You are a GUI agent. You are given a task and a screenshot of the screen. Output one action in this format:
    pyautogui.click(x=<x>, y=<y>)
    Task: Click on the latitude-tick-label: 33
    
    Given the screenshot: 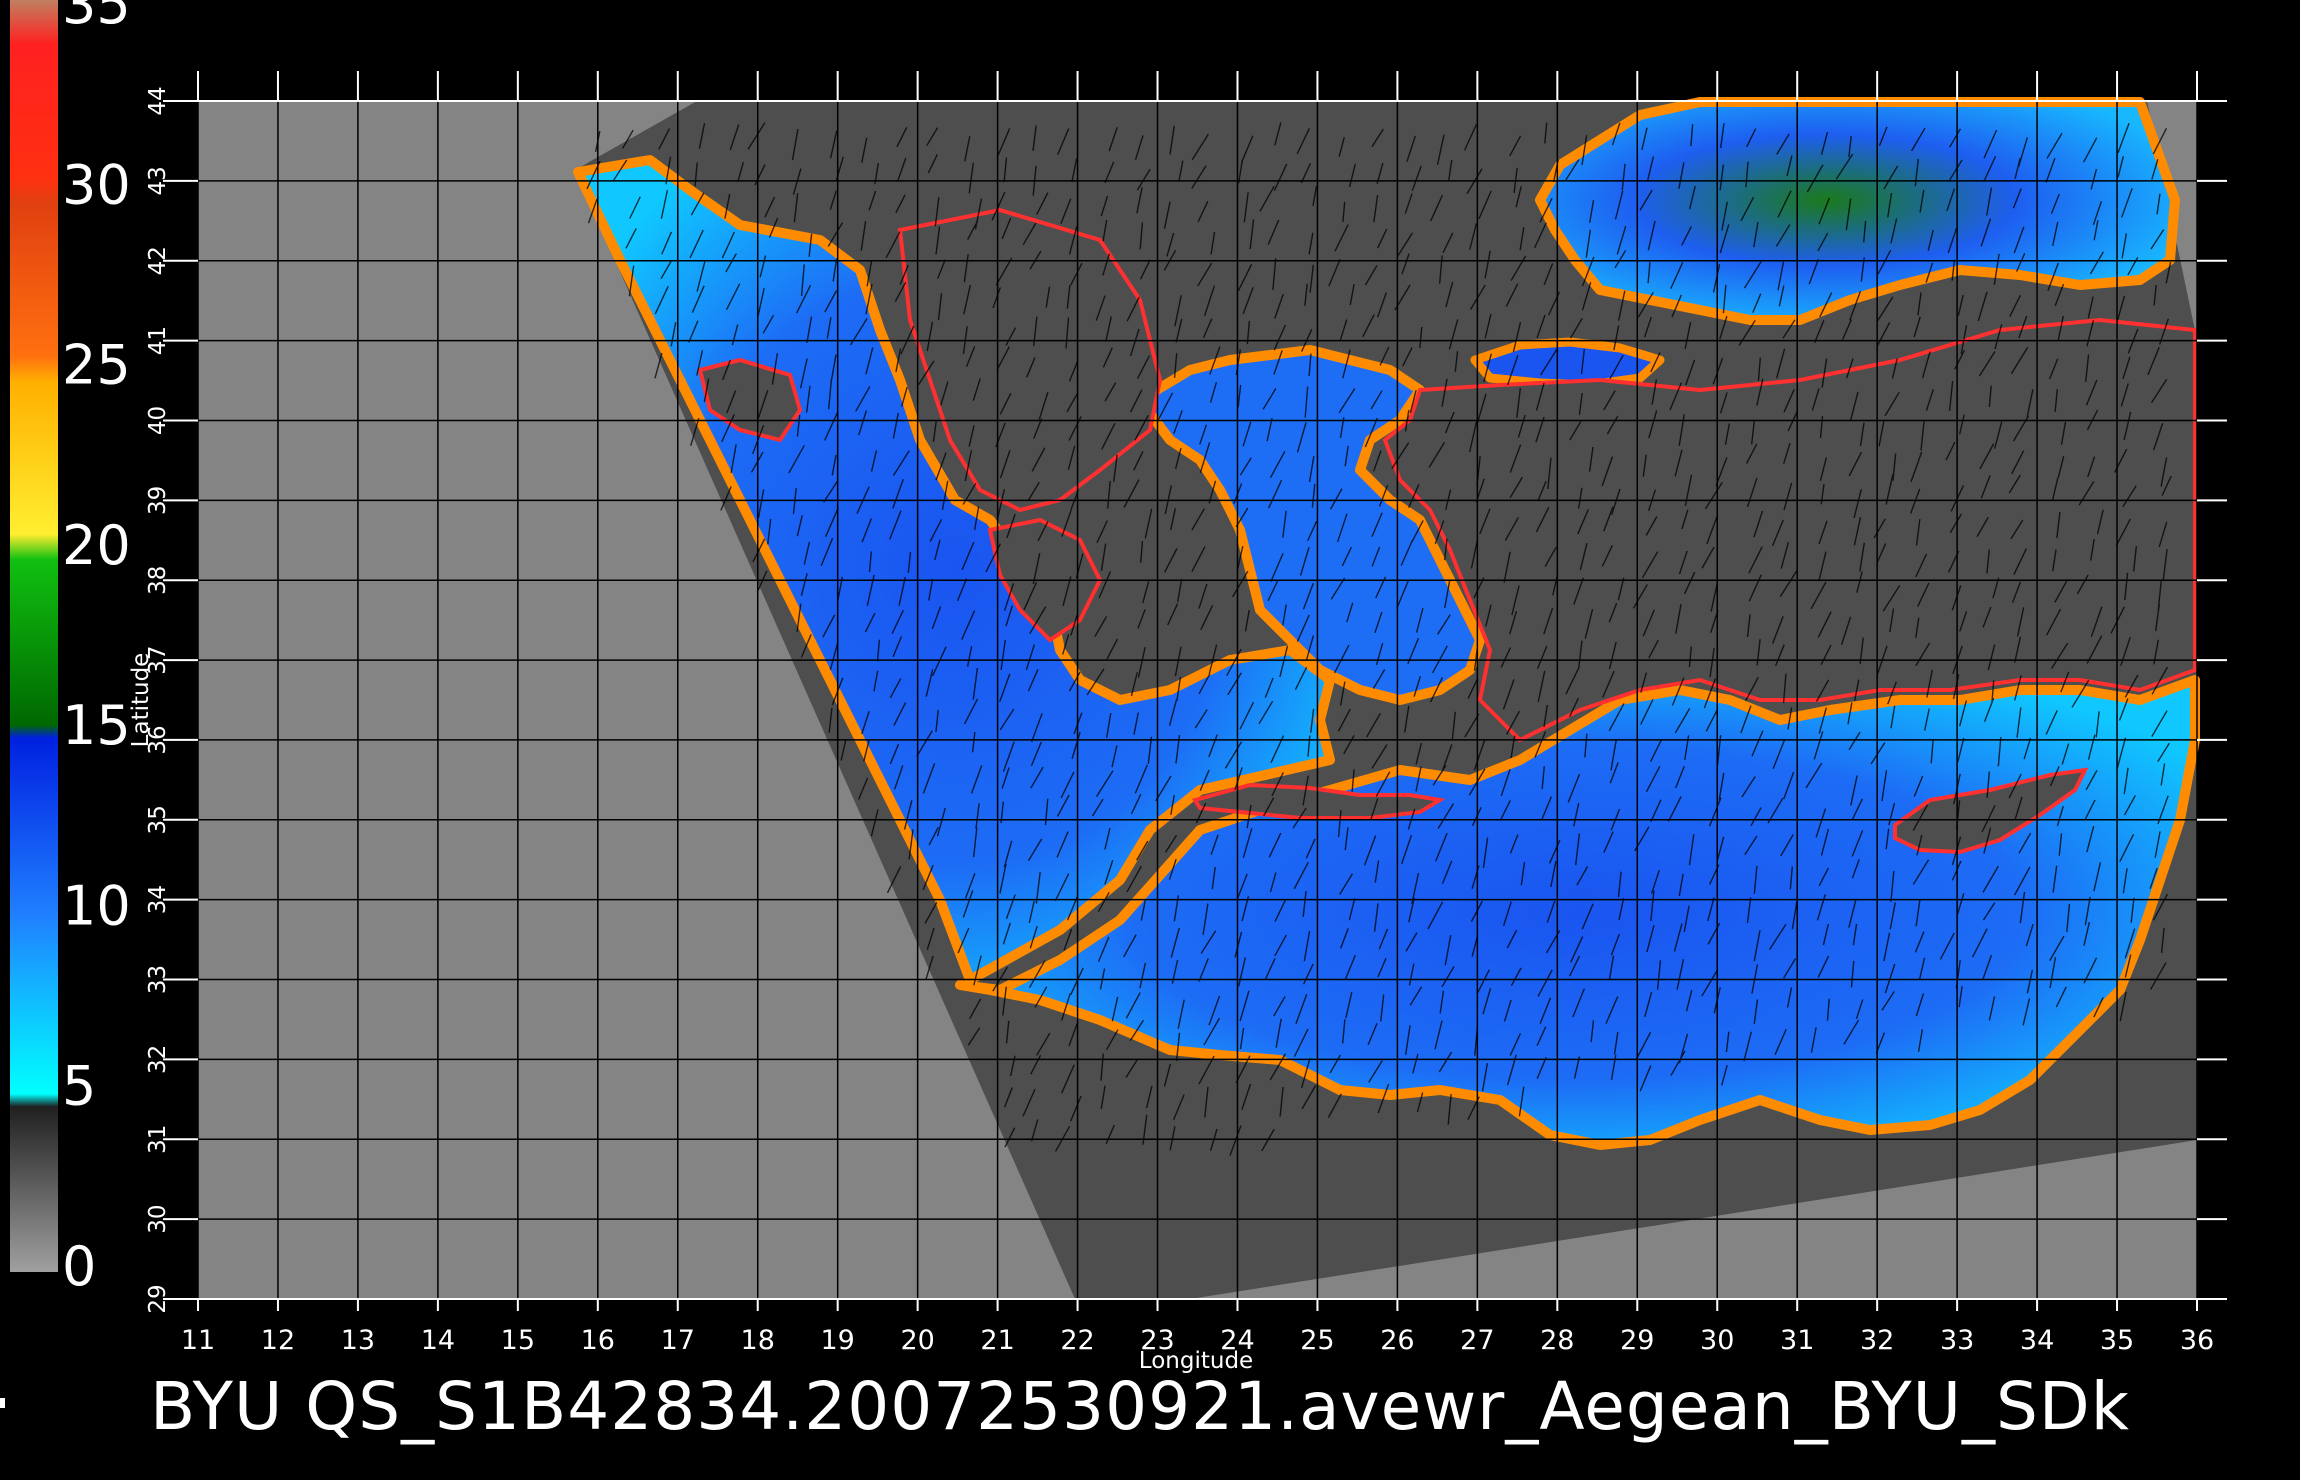 What is the action you would take?
    pyautogui.click(x=158, y=979)
    